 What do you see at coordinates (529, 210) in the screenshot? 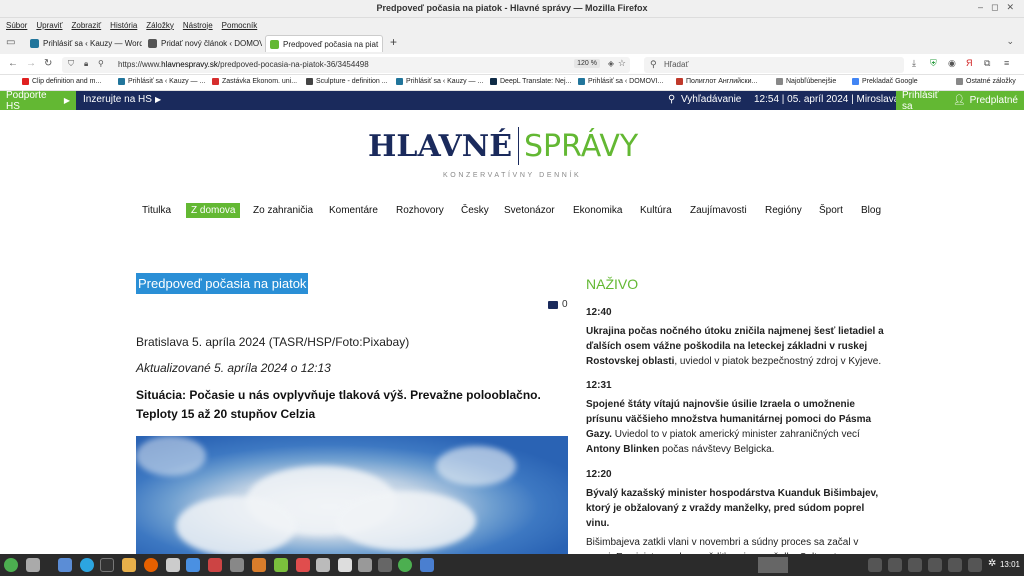
I see `nav-svetonazor: Svetonázor` at bounding box center [529, 210].